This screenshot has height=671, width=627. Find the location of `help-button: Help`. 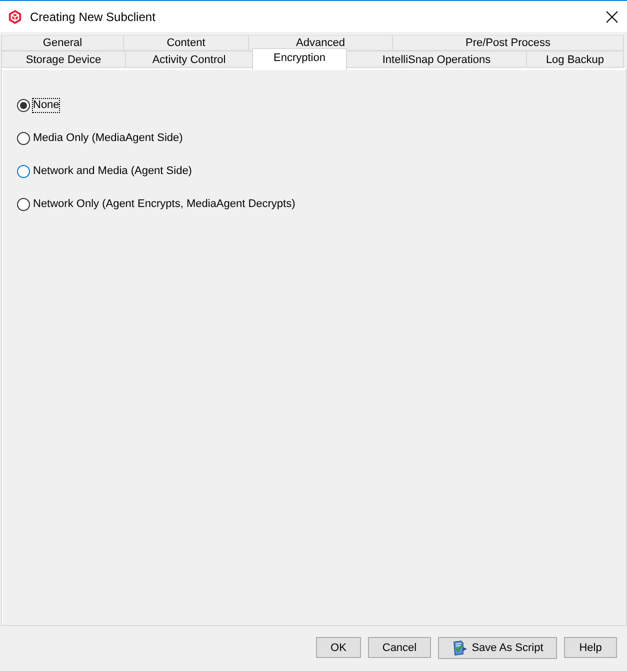

help-button: Help is located at coordinates (590, 647).